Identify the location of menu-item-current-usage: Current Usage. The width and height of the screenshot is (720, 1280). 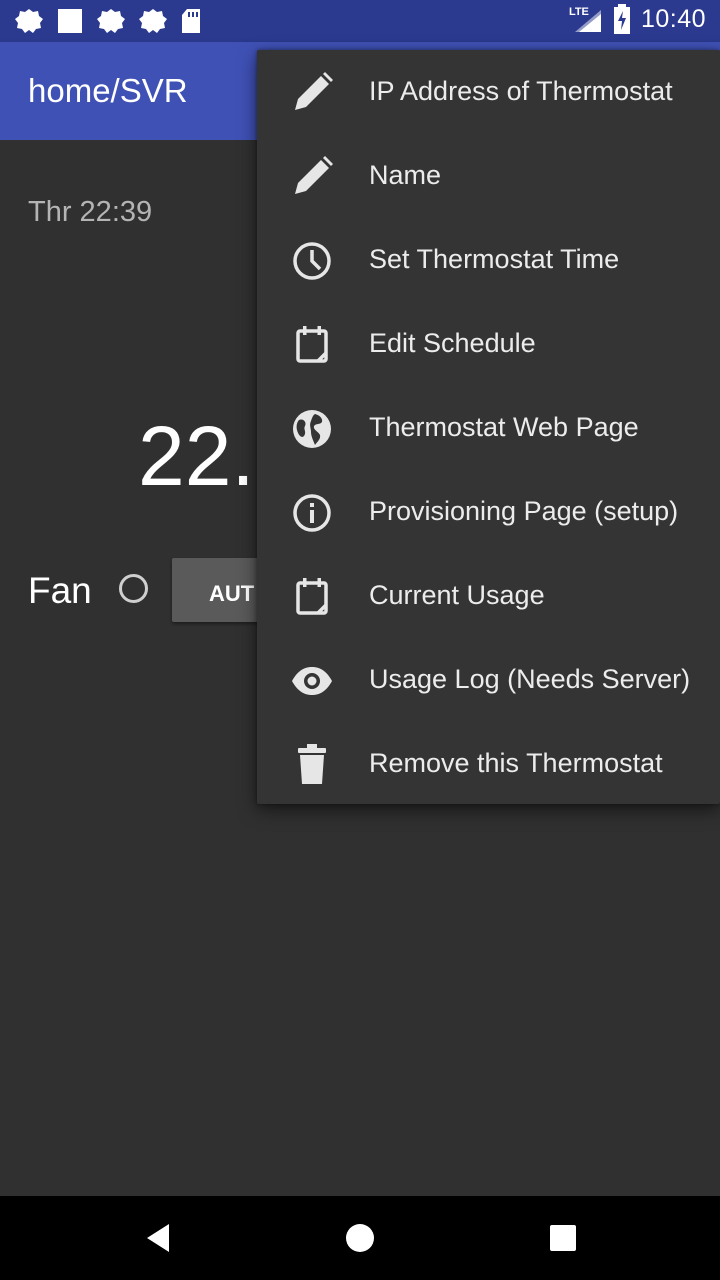
(488, 596).